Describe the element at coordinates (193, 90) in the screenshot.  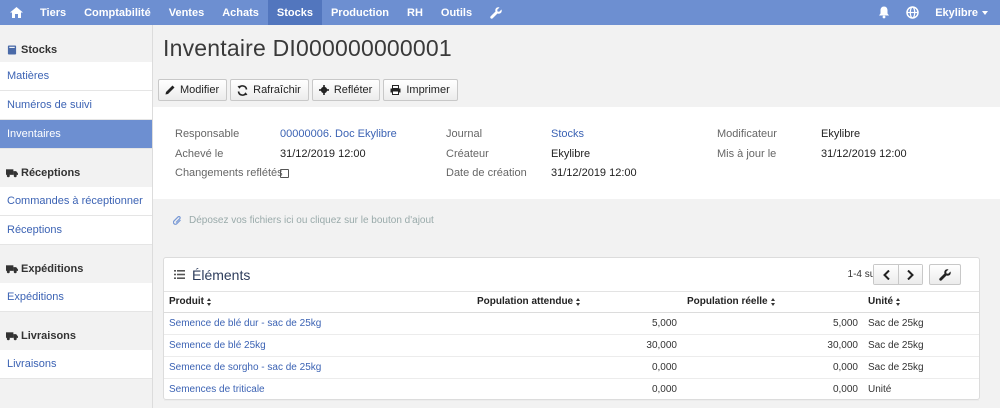
I see `modifier-button: Modifier` at that location.